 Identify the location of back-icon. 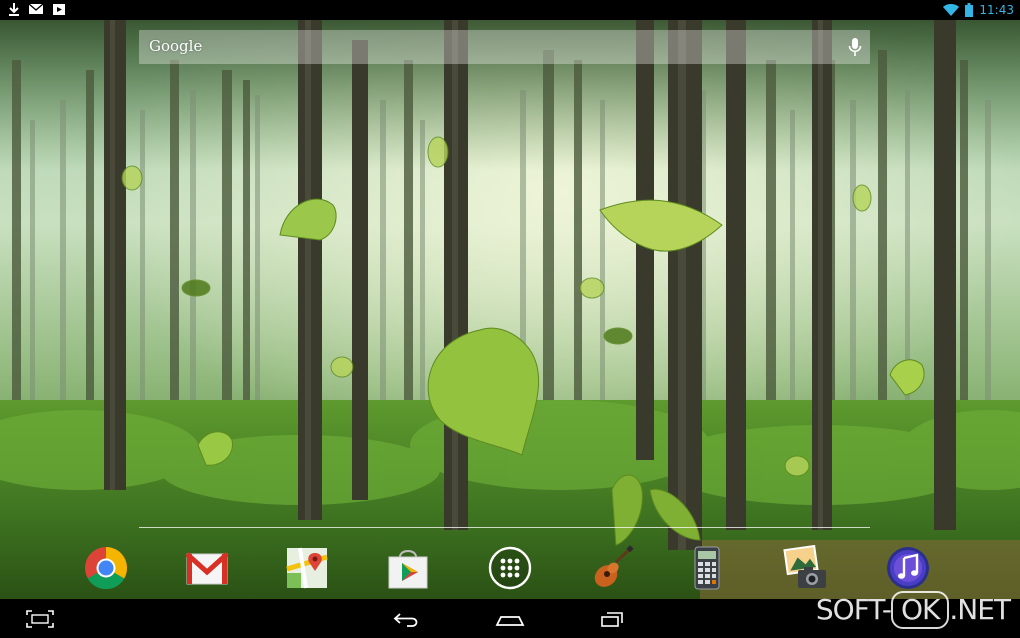
(405, 620).